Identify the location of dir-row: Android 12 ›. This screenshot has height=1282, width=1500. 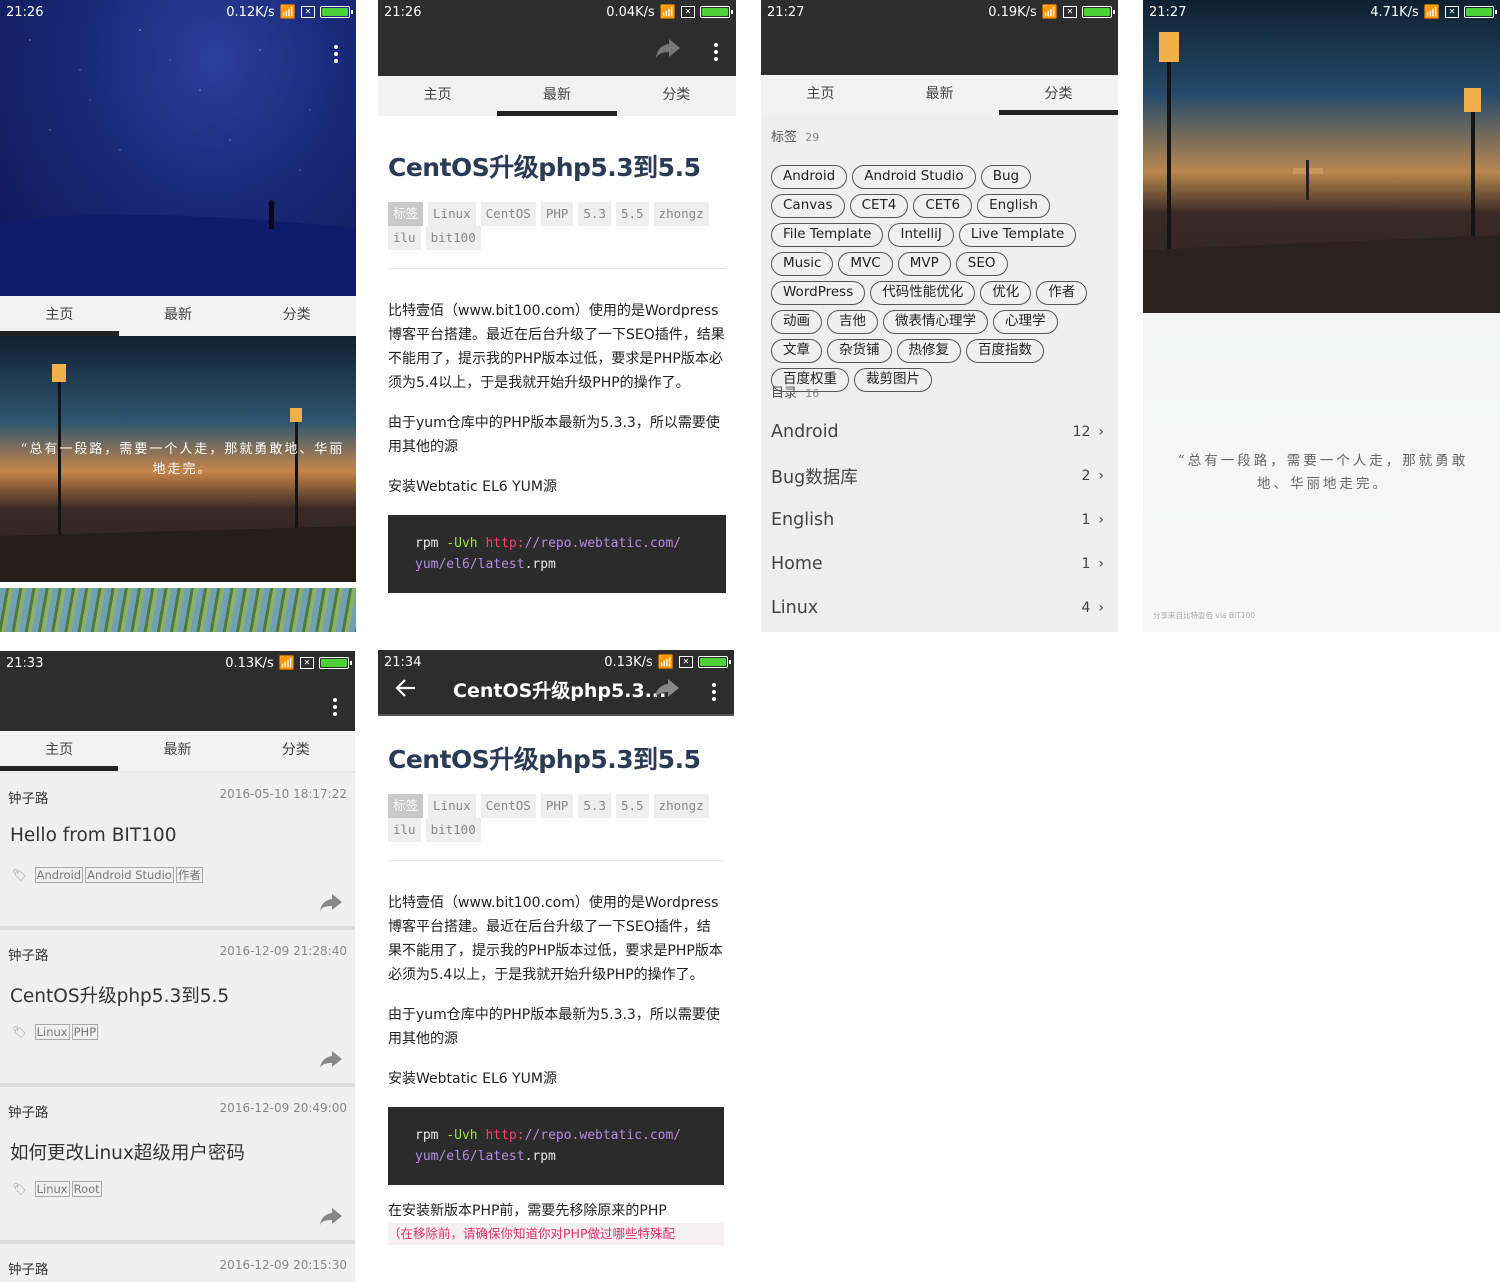
(939, 432).